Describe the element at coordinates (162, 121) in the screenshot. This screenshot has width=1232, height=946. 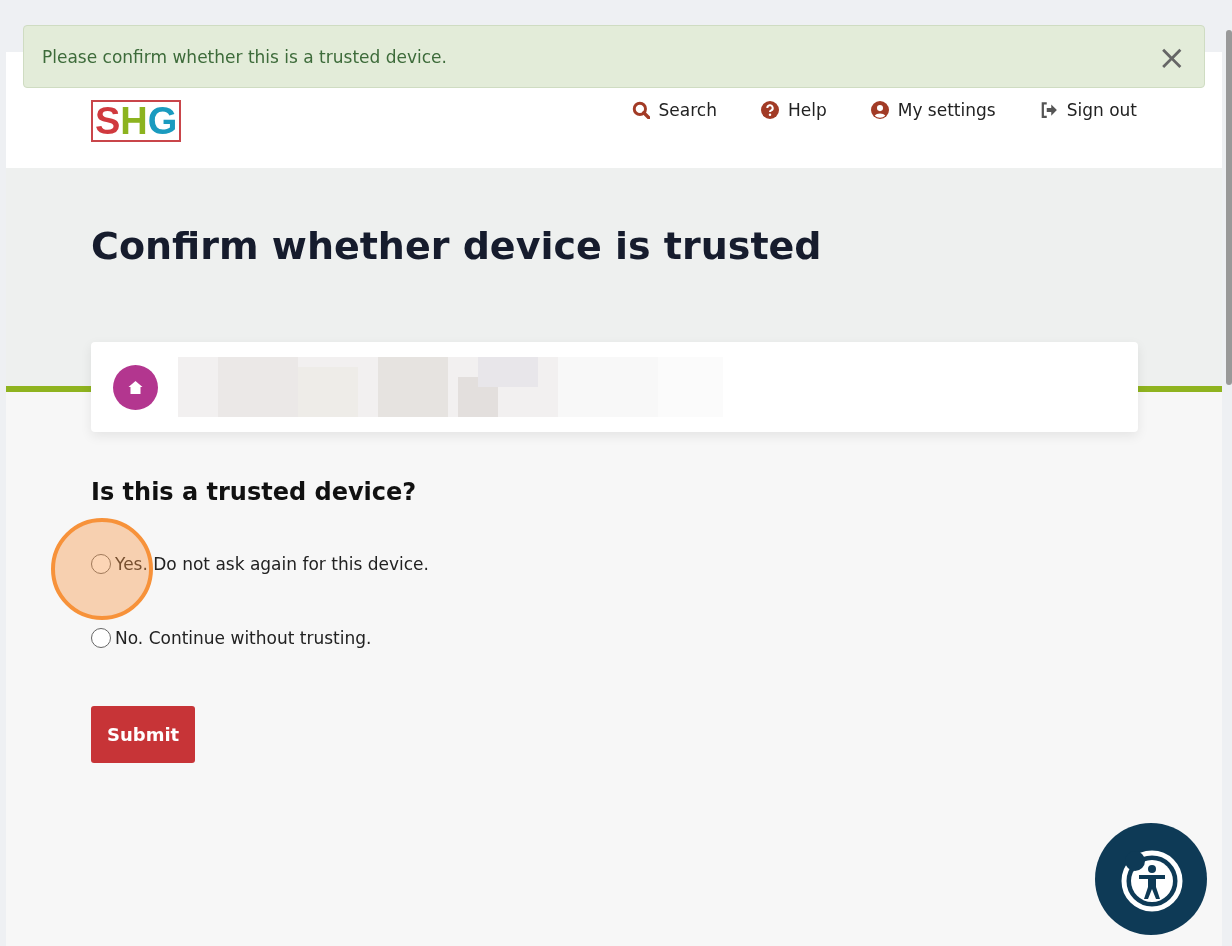
I see `logo-letter: G` at that location.